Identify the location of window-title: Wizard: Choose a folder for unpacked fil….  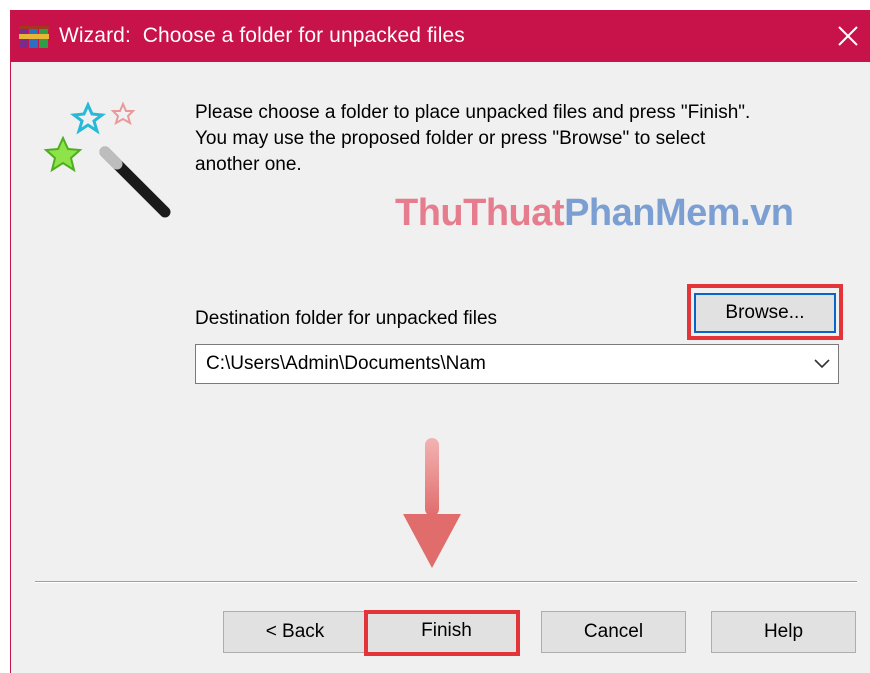
(262, 35).